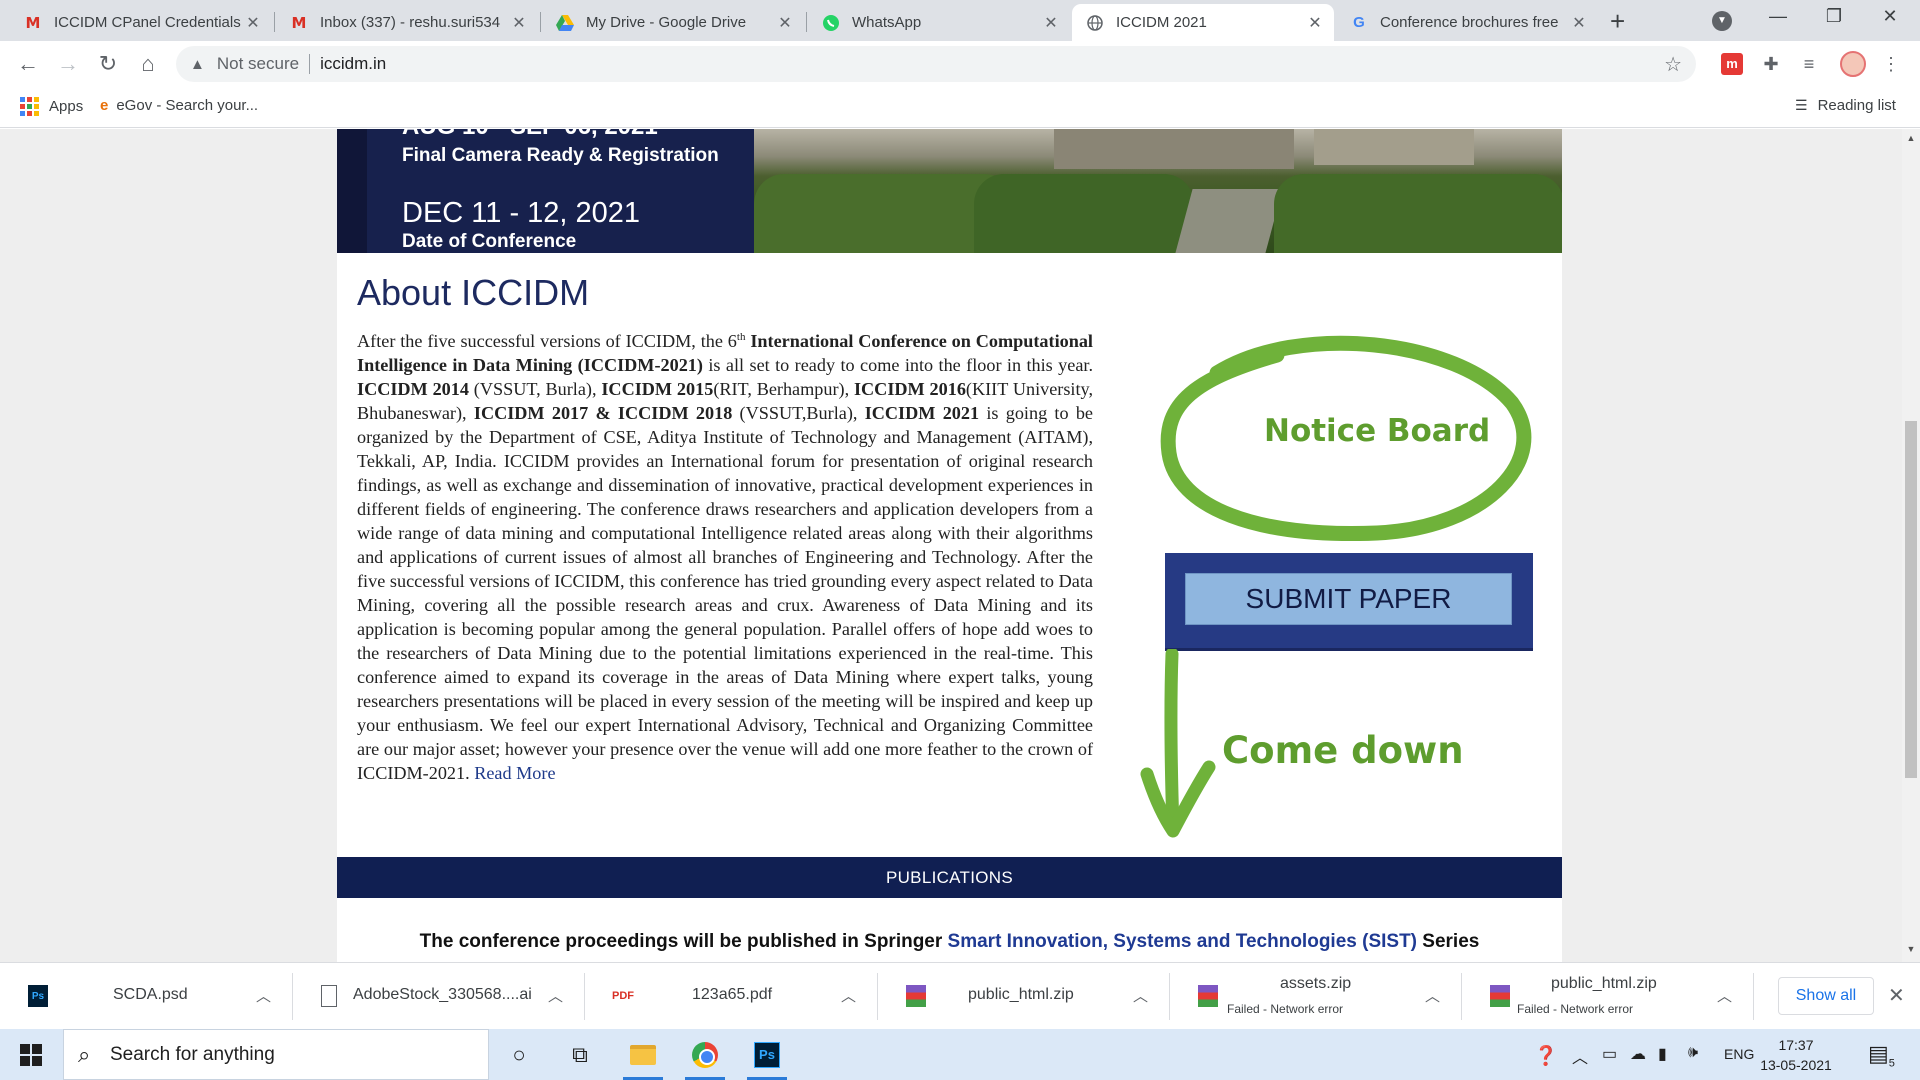 This screenshot has width=1920, height=1080. What do you see at coordinates (705, 1054) in the screenshot?
I see `chrome-icon` at bounding box center [705, 1054].